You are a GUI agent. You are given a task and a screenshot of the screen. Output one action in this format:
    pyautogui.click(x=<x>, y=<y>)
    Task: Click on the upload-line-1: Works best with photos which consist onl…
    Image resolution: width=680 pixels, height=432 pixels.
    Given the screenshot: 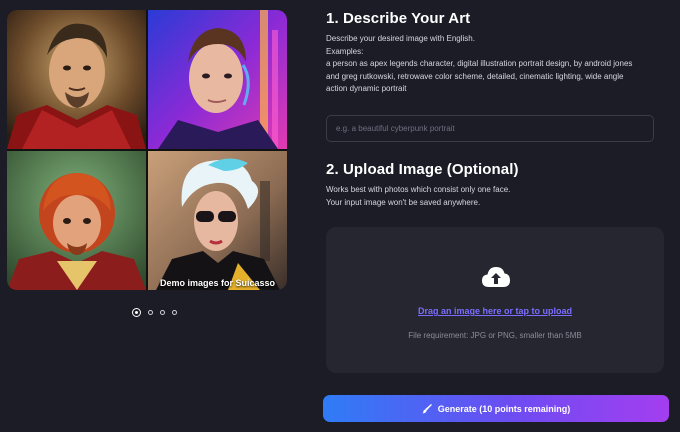 What is the action you would take?
    pyautogui.click(x=418, y=189)
    